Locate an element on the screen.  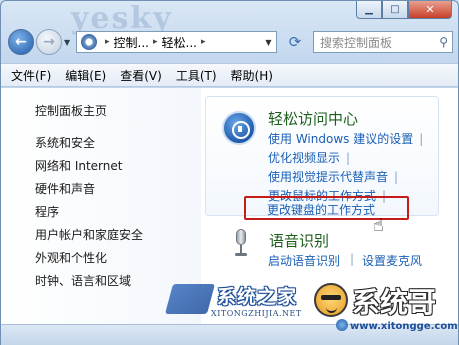
search-placeholder: 搜索控制面板 is located at coordinates (356, 42).